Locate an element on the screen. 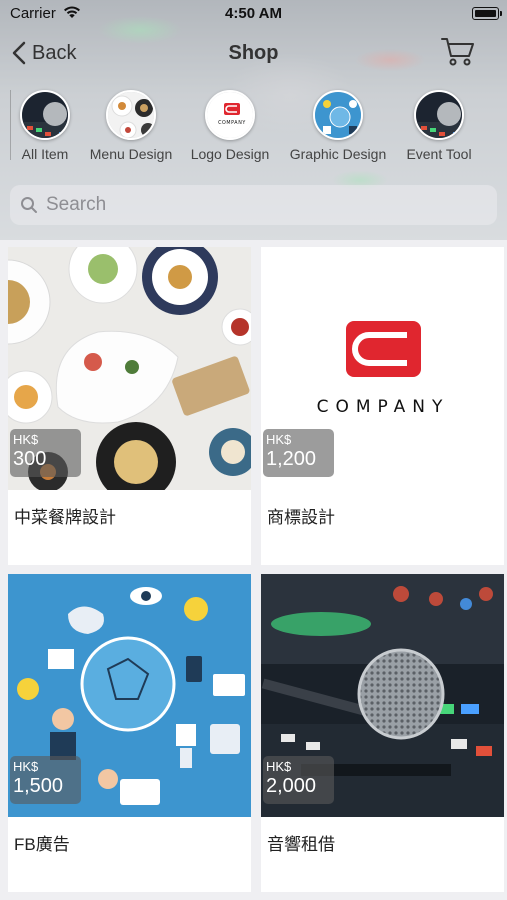 The height and width of the screenshot is (900, 507). logo-wordmark: COMPANY is located at coordinates (383, 407).